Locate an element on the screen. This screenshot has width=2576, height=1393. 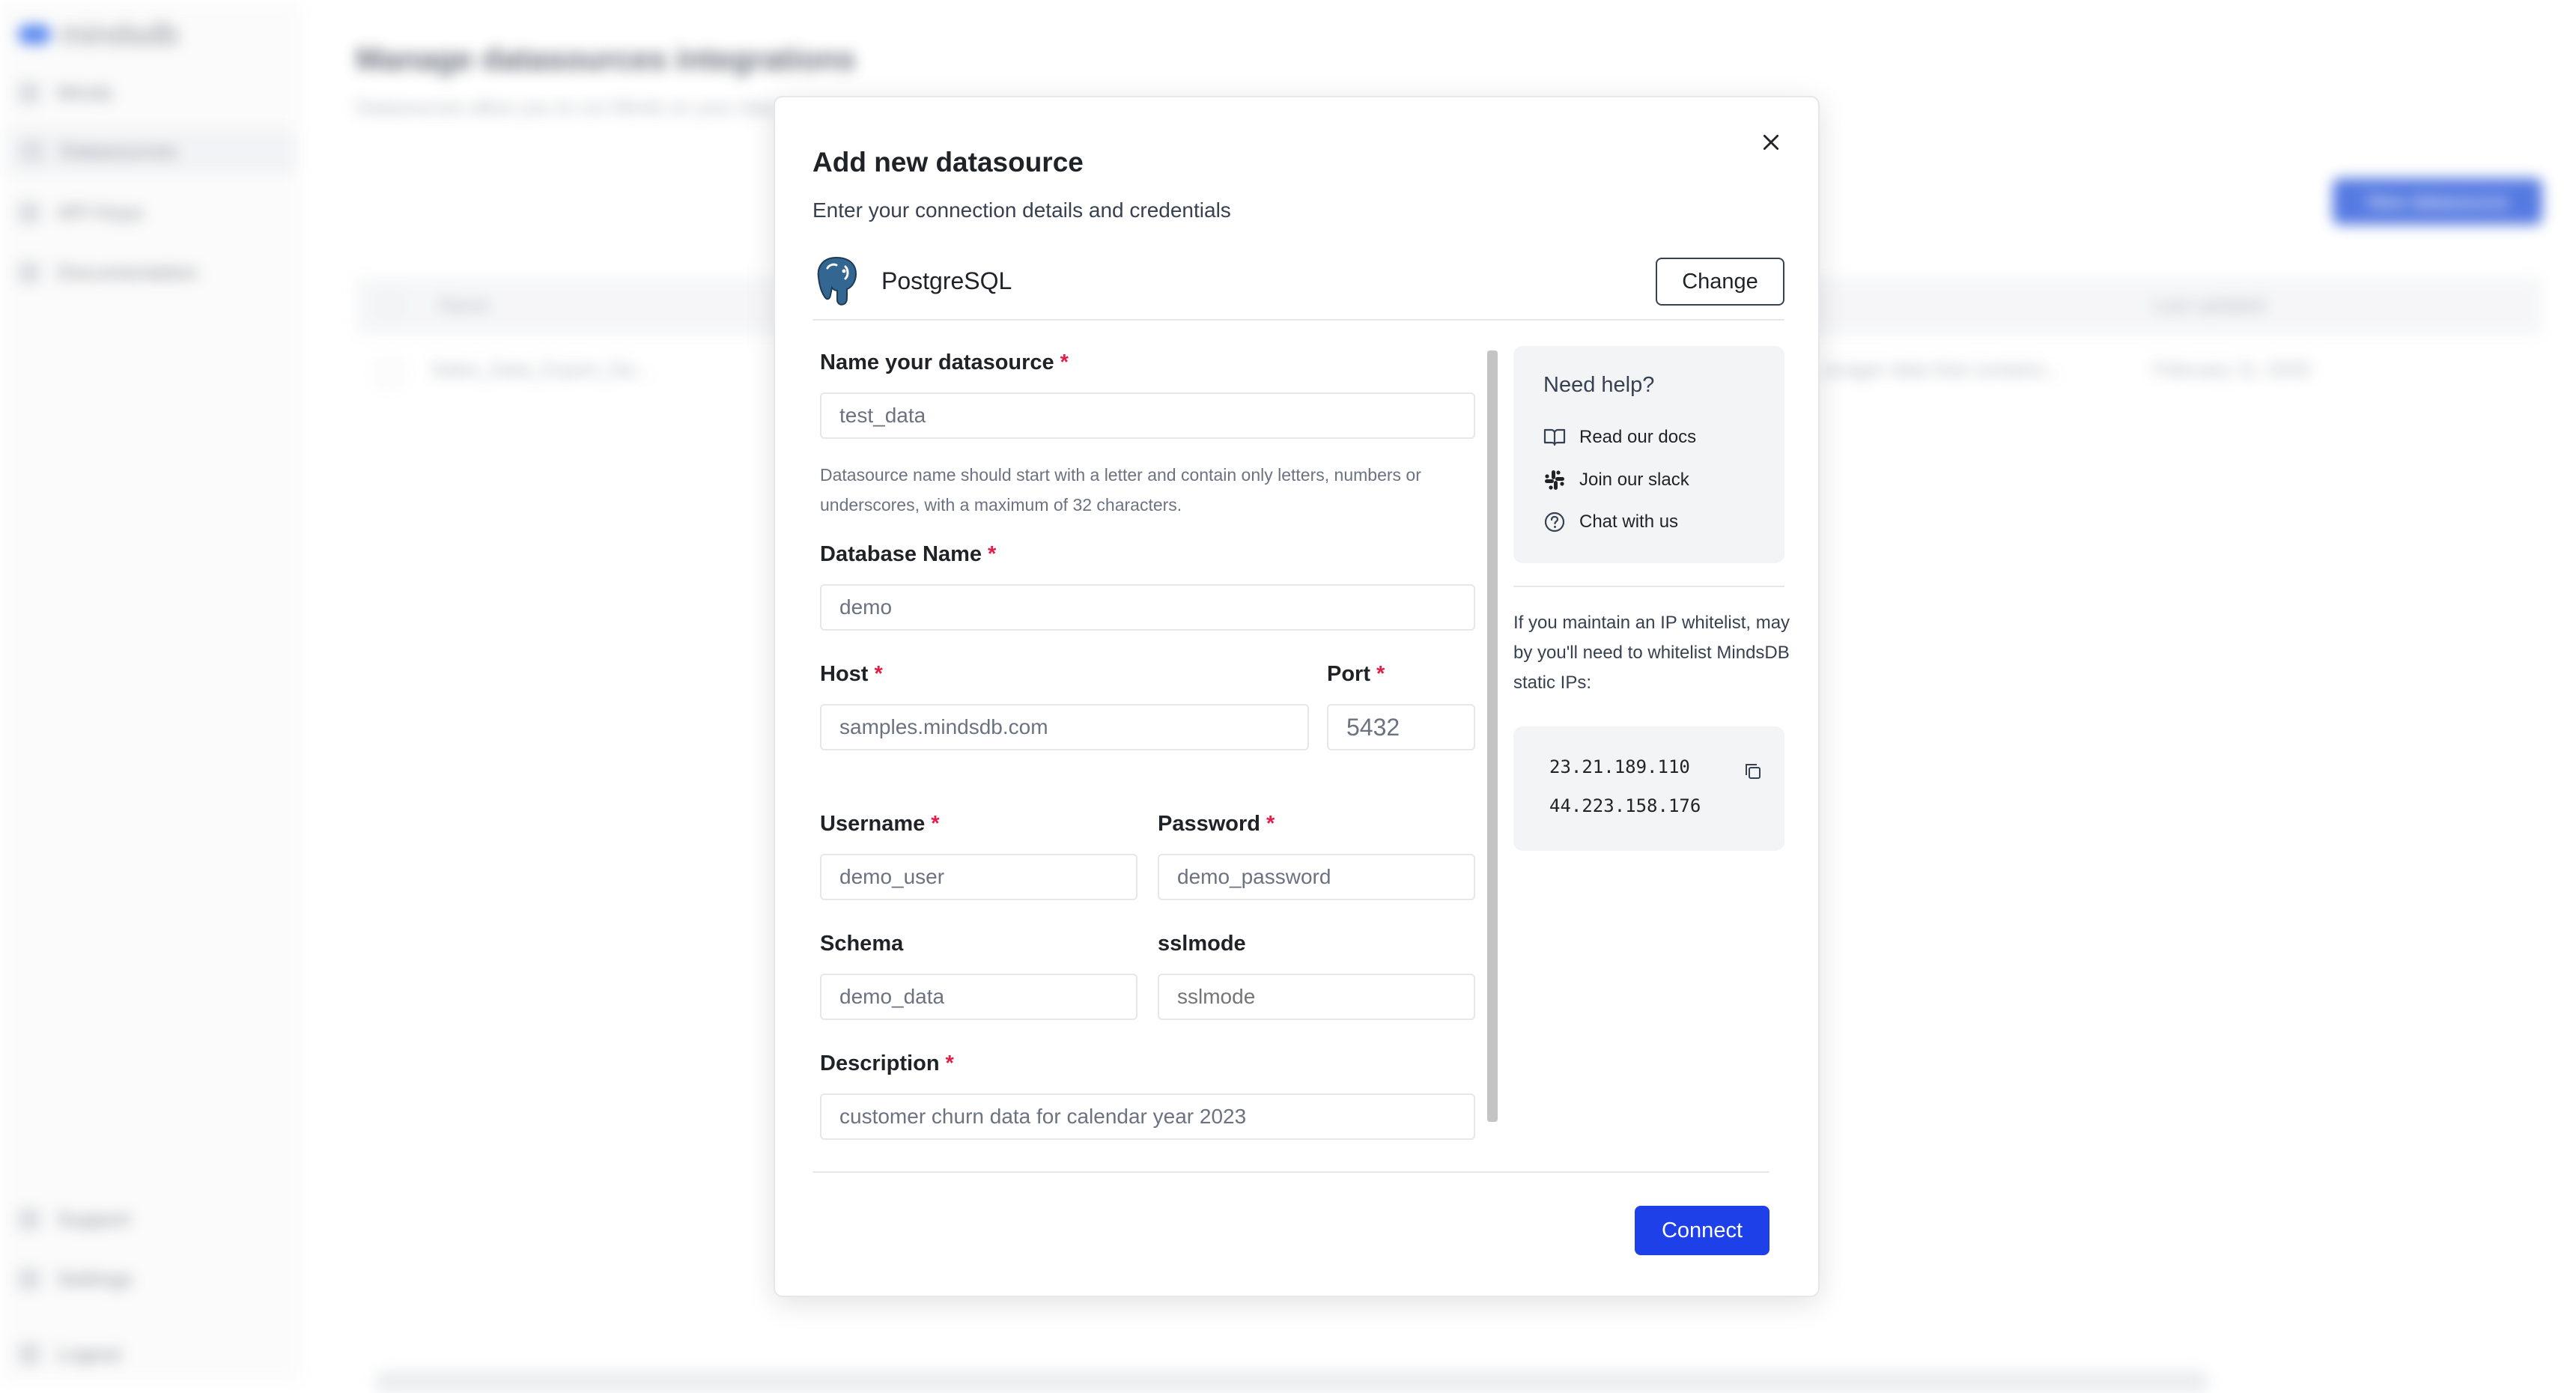
support-icon is located at coordinates (29, 1219).